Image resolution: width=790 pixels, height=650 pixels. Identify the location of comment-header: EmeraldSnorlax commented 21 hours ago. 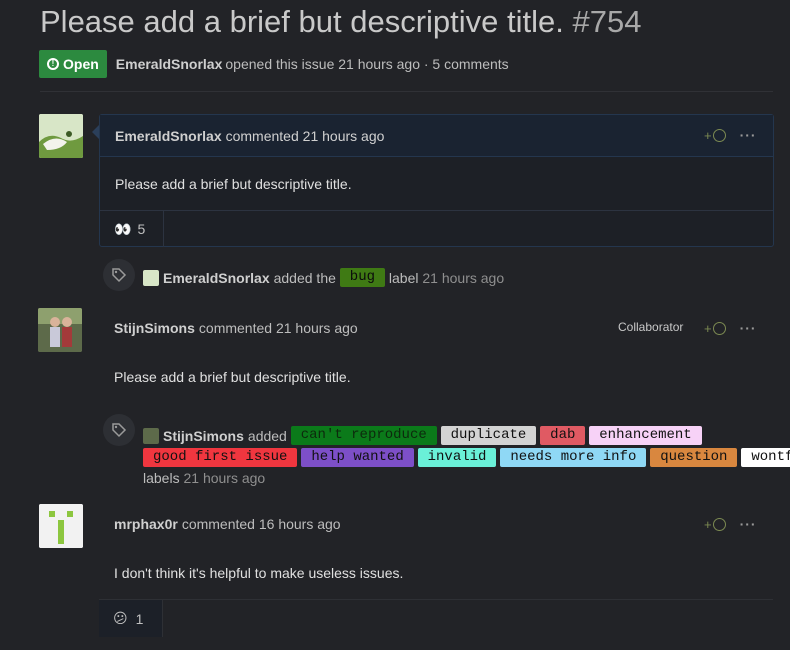
(436, 136).